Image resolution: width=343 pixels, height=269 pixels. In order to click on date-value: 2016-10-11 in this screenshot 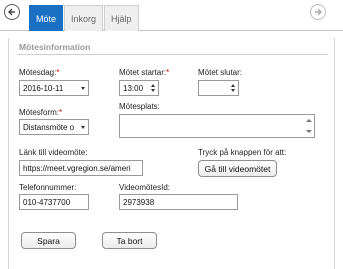, I will do `click(43, 88)`.